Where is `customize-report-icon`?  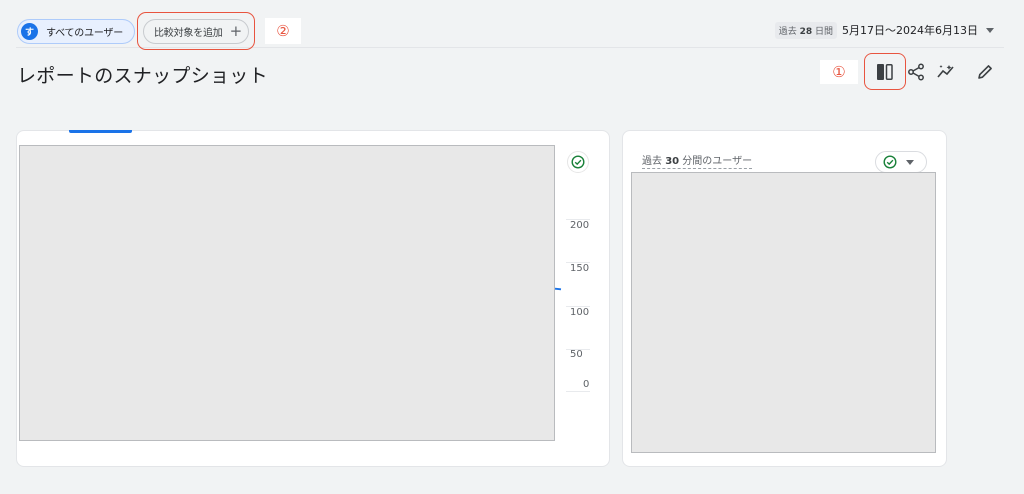 customize-report-icon is located at coordinates (885, 71).